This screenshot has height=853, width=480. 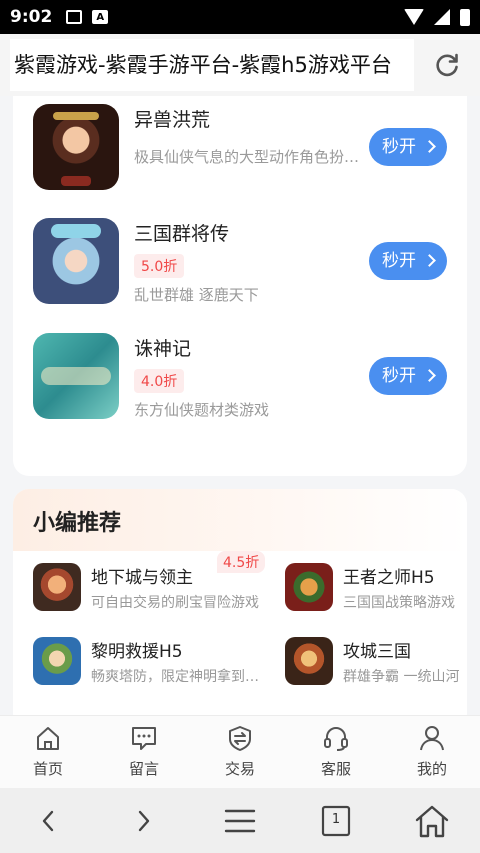 What do you see at coordinates (431, 769) in the screenshot?
I see `tab-label: 我的` at bounding box center [431, 769].